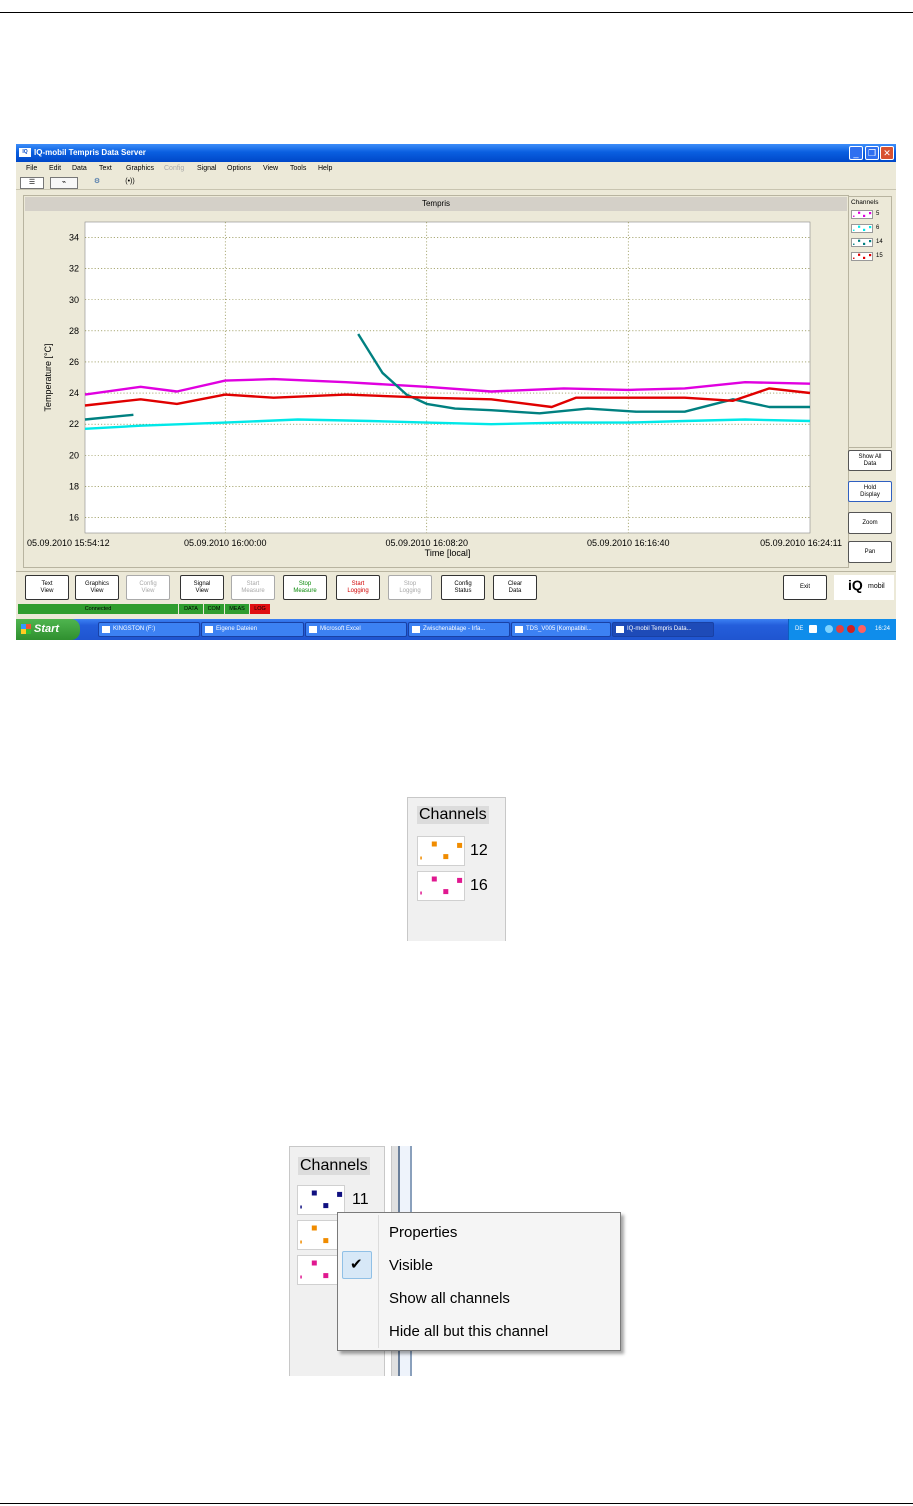 Image resolution: width=913 pixels, height=1506 pixels. I want to click on graphics-view-button: Graphics View, so click(97, 587).